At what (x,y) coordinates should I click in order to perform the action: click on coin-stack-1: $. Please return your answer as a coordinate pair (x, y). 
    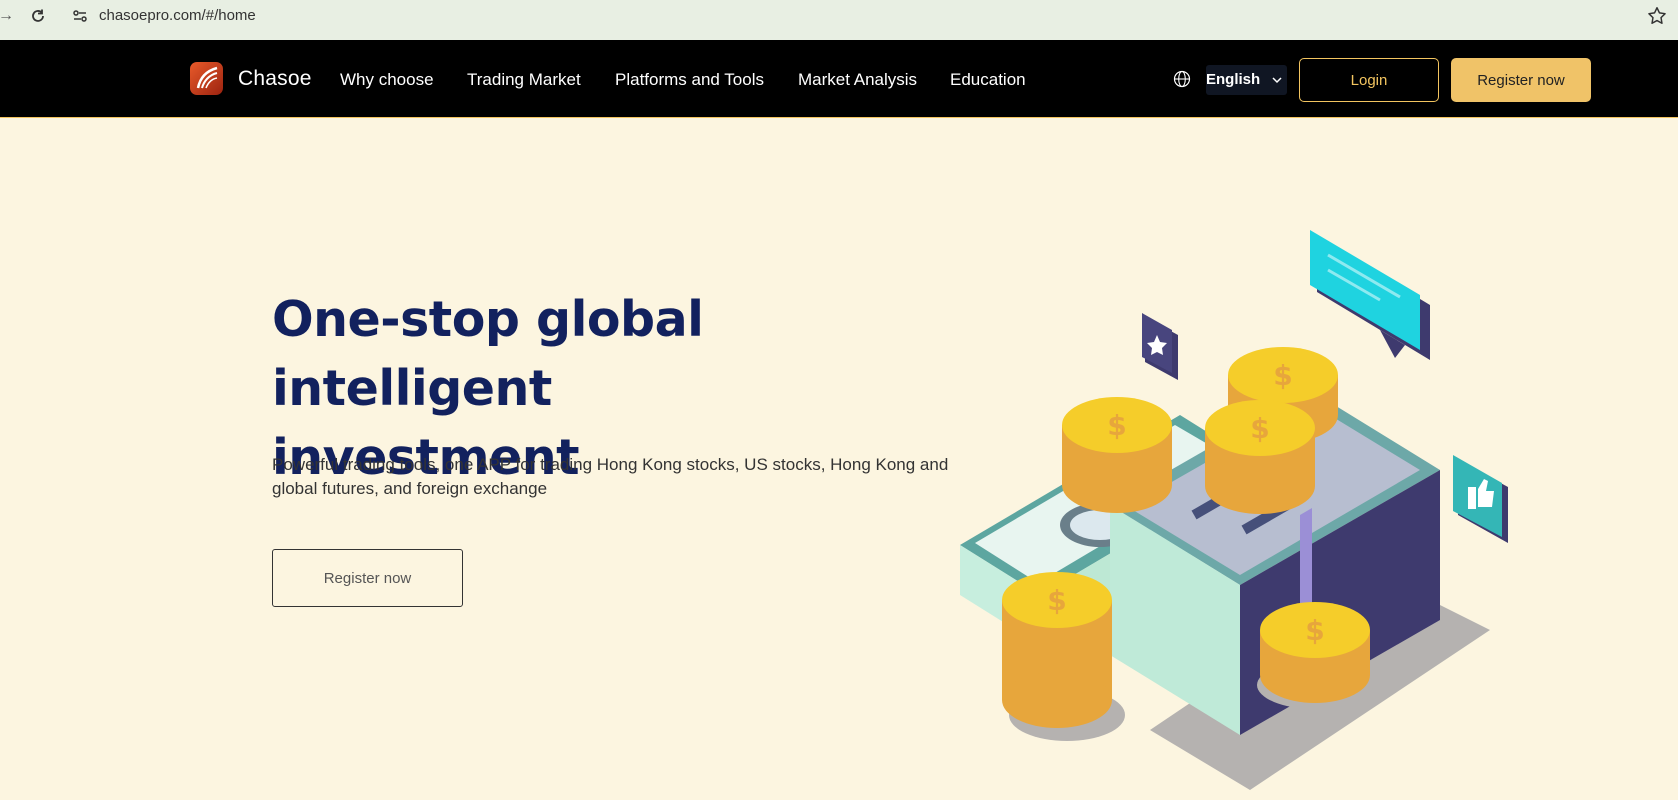
    Looking at the image, I should click on (1117, 455).